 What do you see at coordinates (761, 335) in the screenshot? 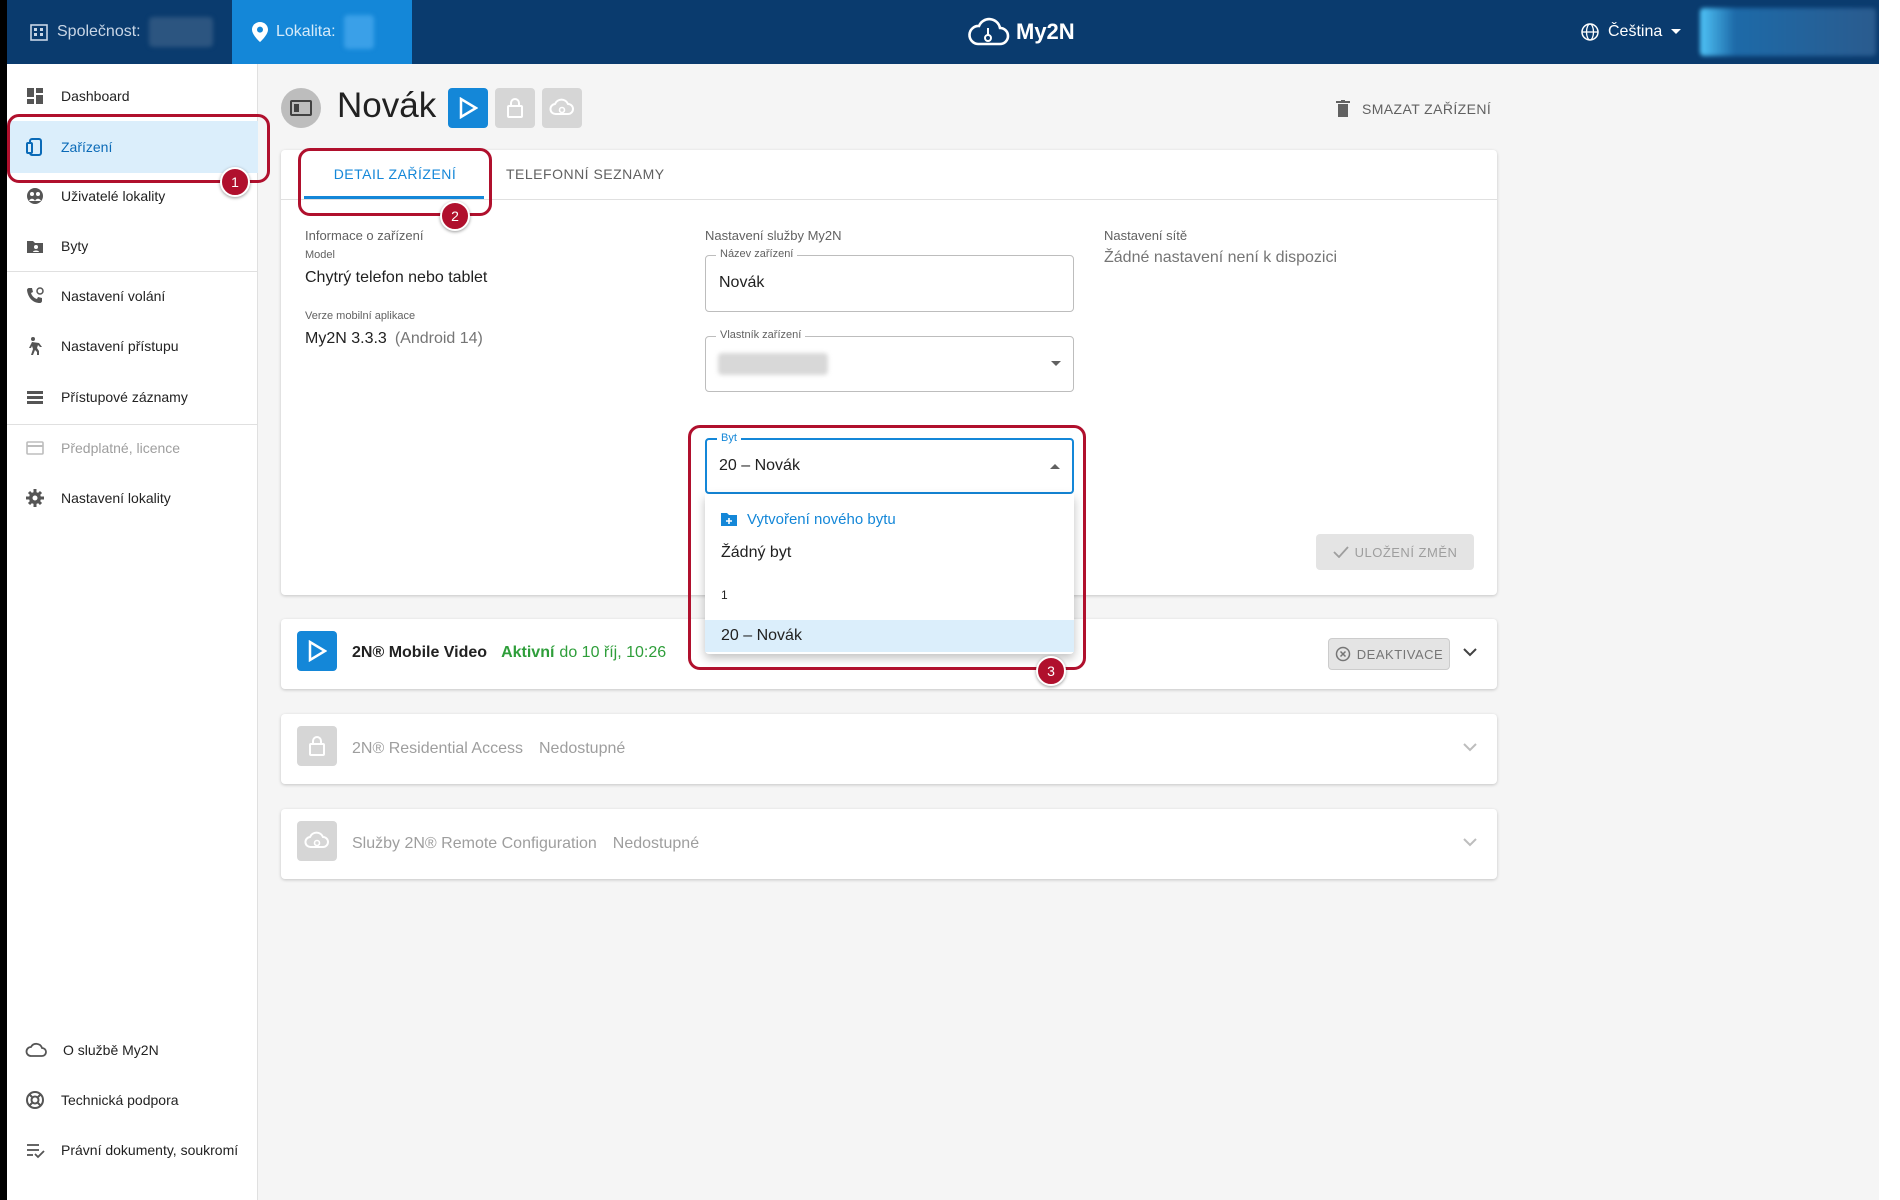
I see `device-owner-label: Vlastník zařízení` at bounding box center [761, 335].